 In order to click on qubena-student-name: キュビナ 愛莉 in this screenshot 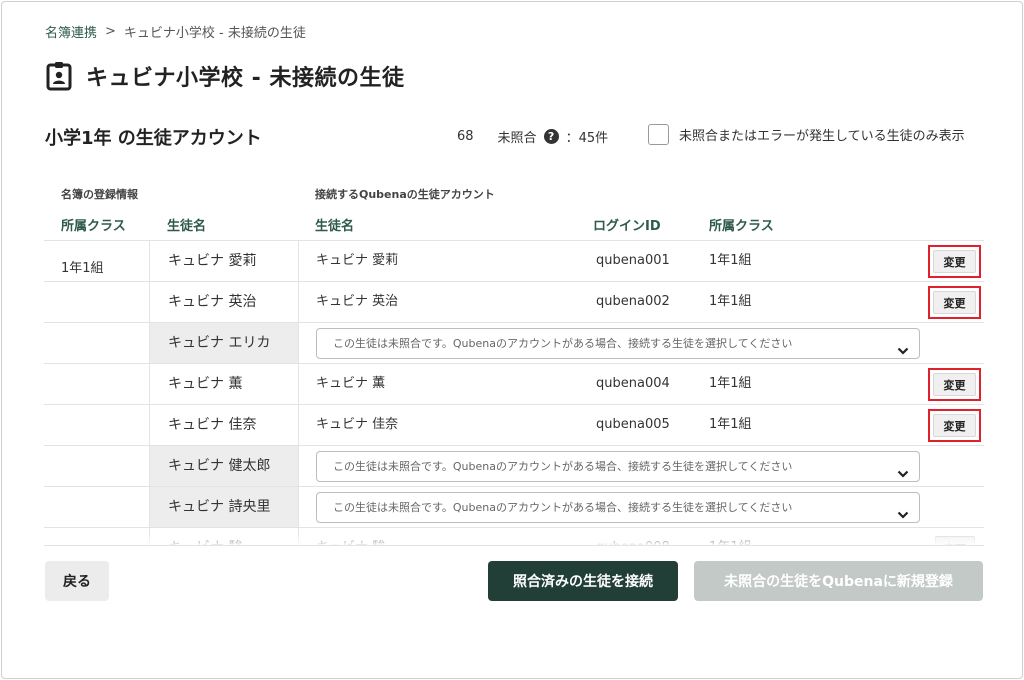, I will do `click(357, 260)`.